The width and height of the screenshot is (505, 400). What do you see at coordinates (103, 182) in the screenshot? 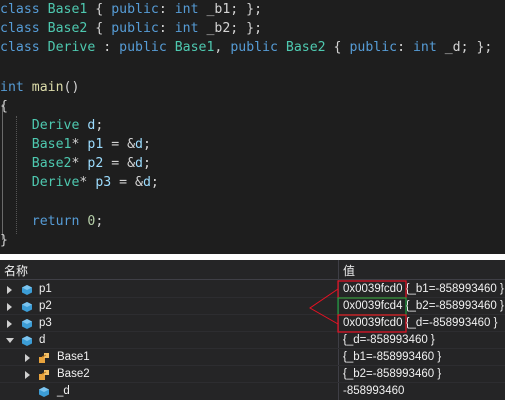
I see `variable: p3` at bounding box center [103, 182].